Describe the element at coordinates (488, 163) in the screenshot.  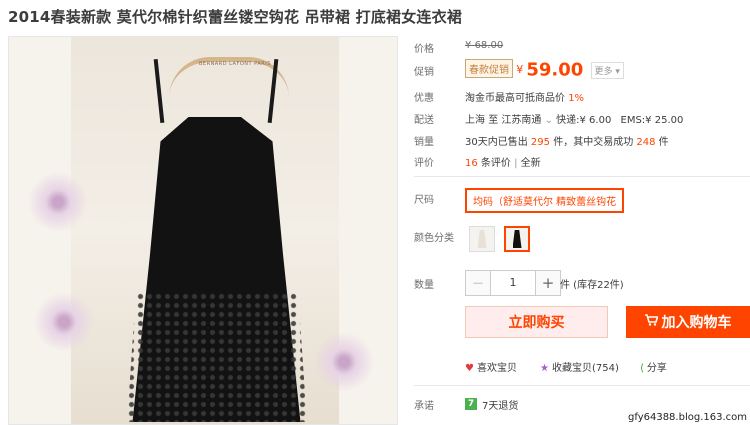
I see `reviews-link: 16 条评价` at that location.